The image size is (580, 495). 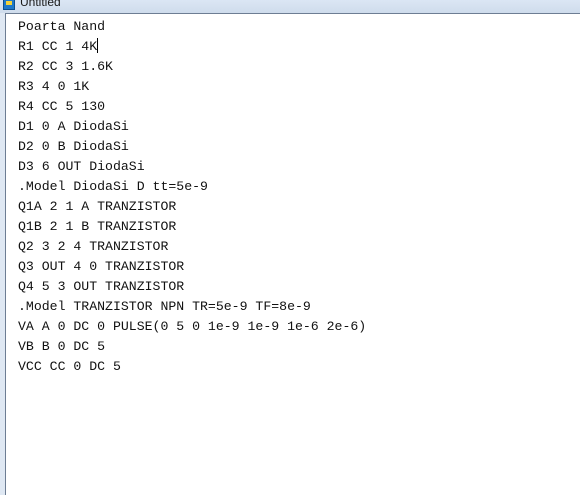 I want to click on editor-line: VB B 0 DC 5, so click(x=62, y=346).